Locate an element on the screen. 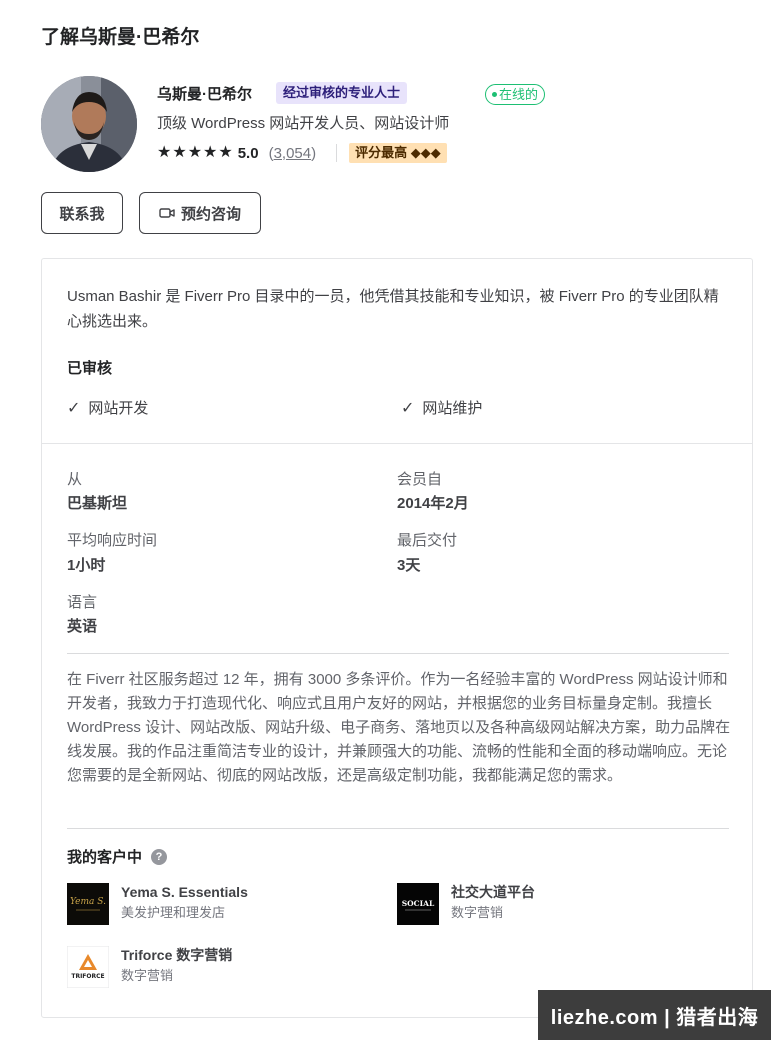 This screenshot has width=771, height=1040. client-item: SOCIAL 社交大道平台 数字营销 is located at coordinates (466, 904).